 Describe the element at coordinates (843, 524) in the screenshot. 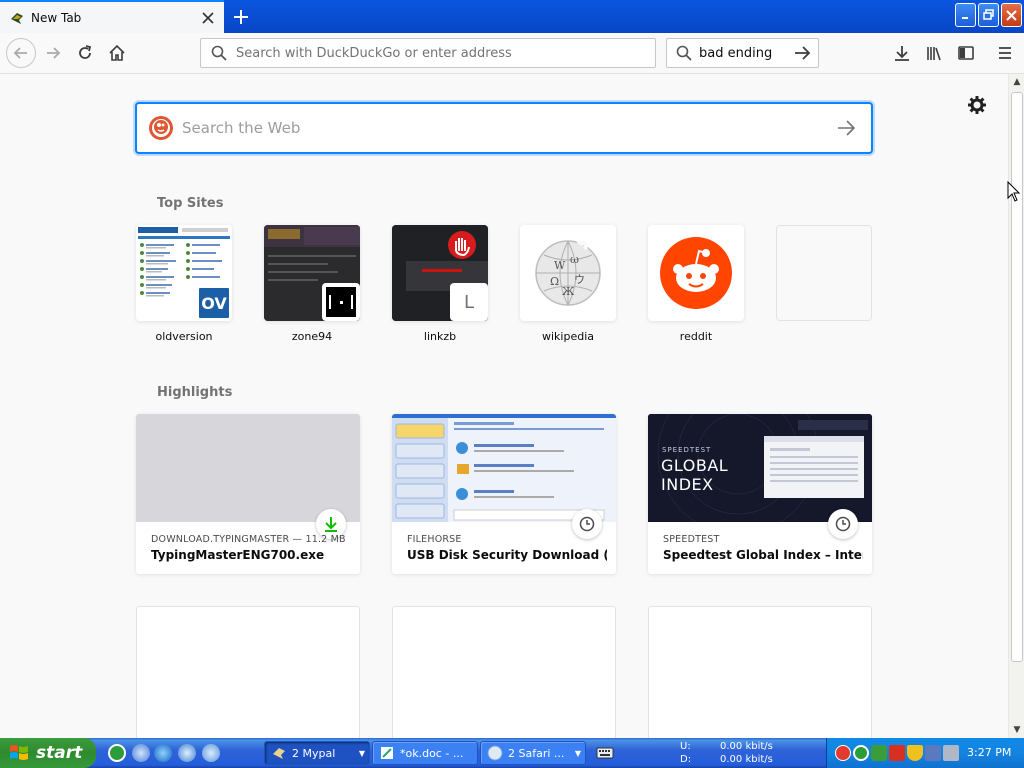

I see `clock-icon` at that location.